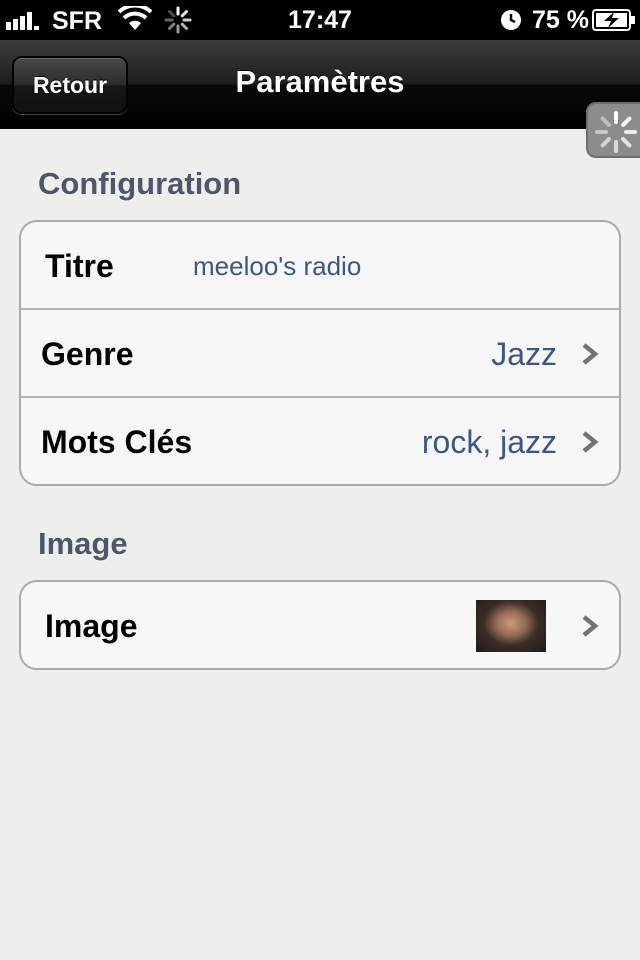 This screenshot has height=960, width=640. What do you see at coordinates (277, 266) in the screenshot?
I see `title-field: meeloo's radio` at bounding box center [277, 266].